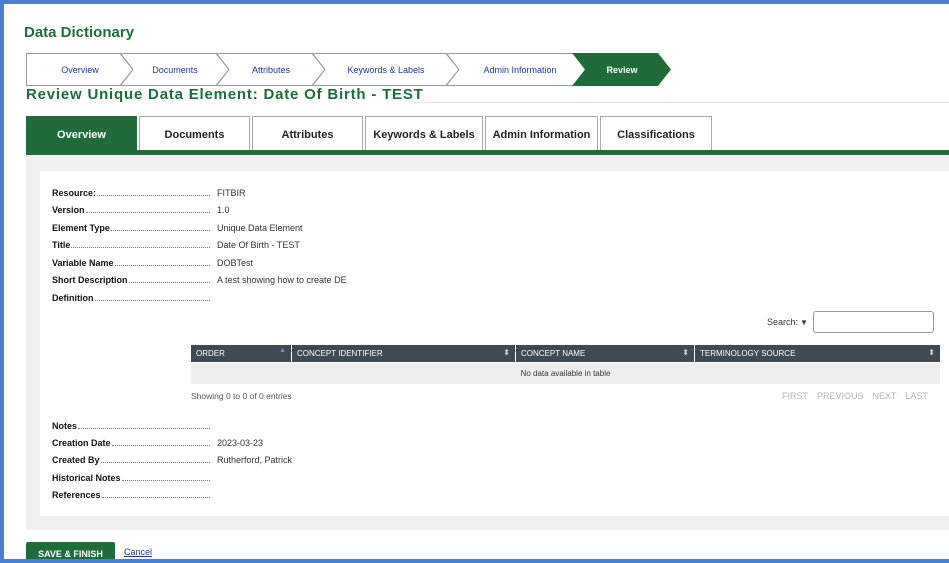 The width and height of the screenshot is (949, 563). I want to click on search-label: Search:, so click(783, 322).